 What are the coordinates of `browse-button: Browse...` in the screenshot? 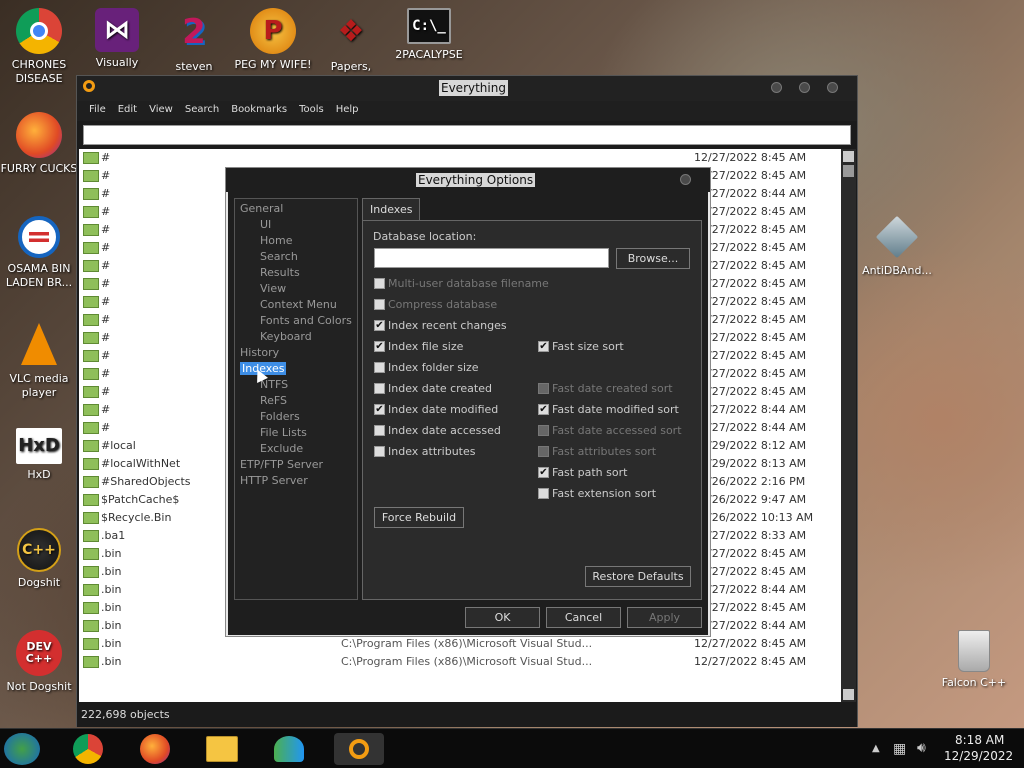 It's located at (653, 258).